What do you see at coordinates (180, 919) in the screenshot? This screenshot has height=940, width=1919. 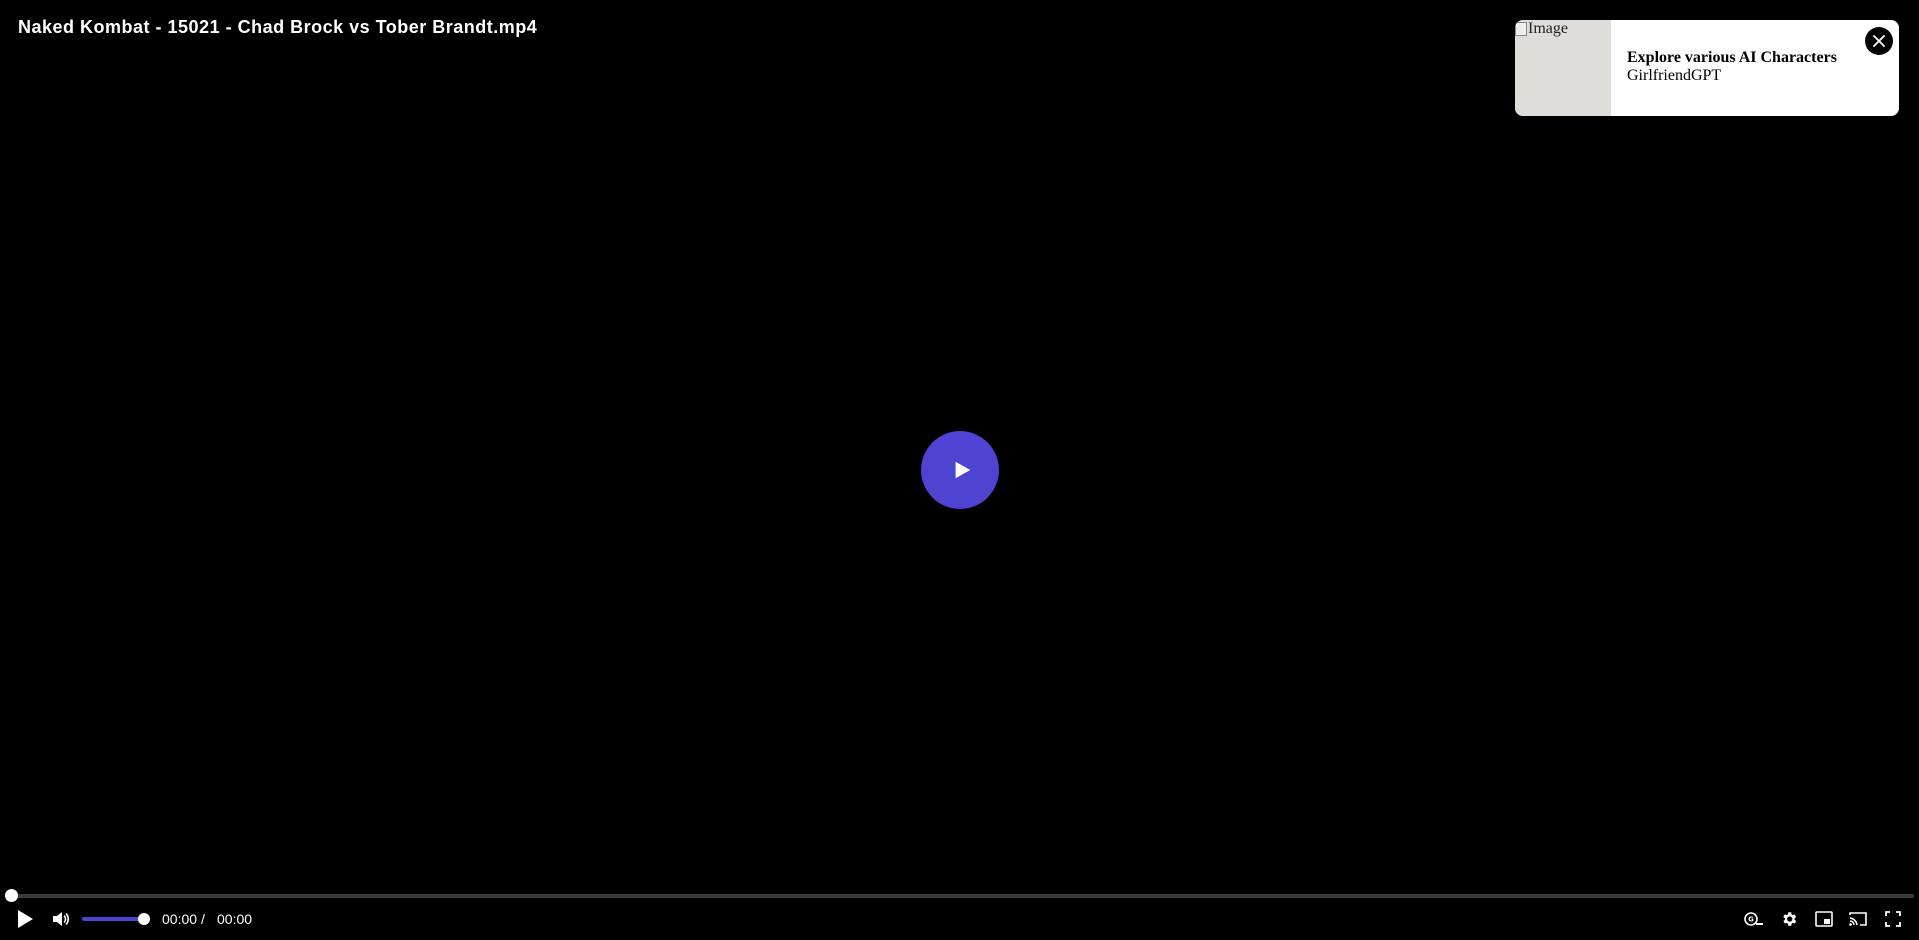 I see `current-time: 00:00` at bounding box center [180, 919].